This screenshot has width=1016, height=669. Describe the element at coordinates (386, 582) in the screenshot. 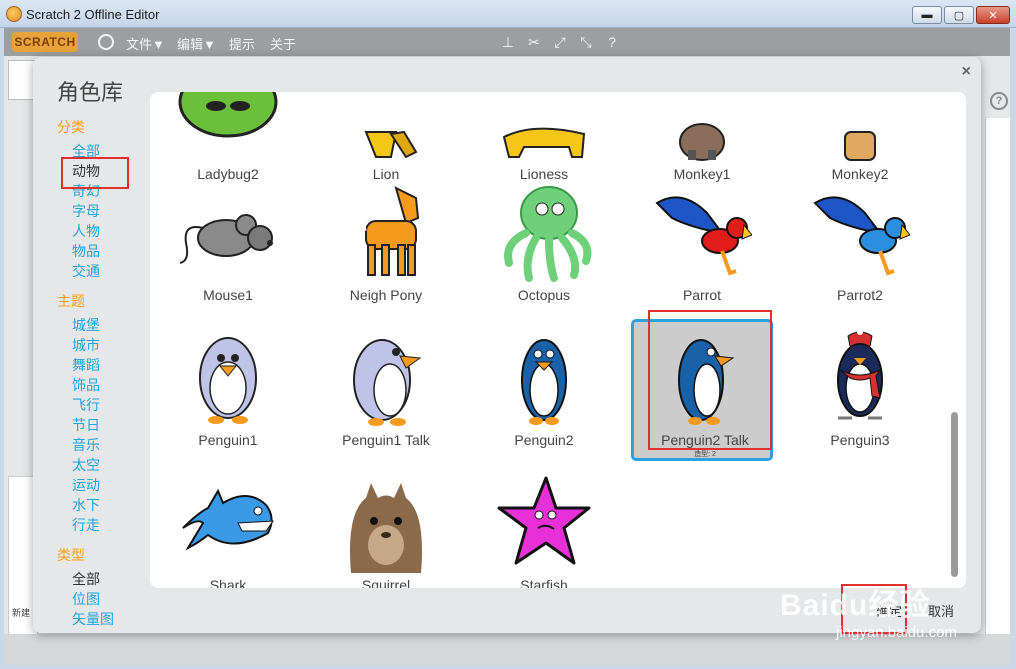

I see `sprite-name: Squirrel` at that location.